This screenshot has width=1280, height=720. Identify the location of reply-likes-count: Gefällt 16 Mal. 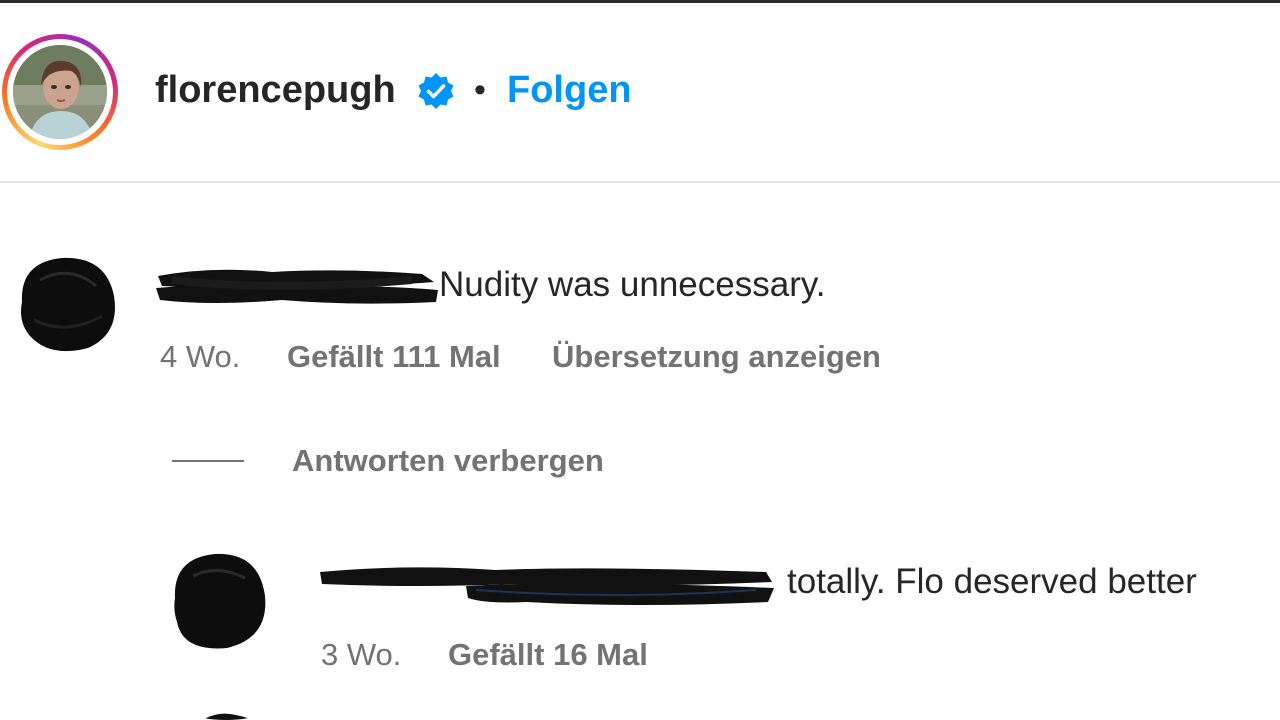
(548, 655).